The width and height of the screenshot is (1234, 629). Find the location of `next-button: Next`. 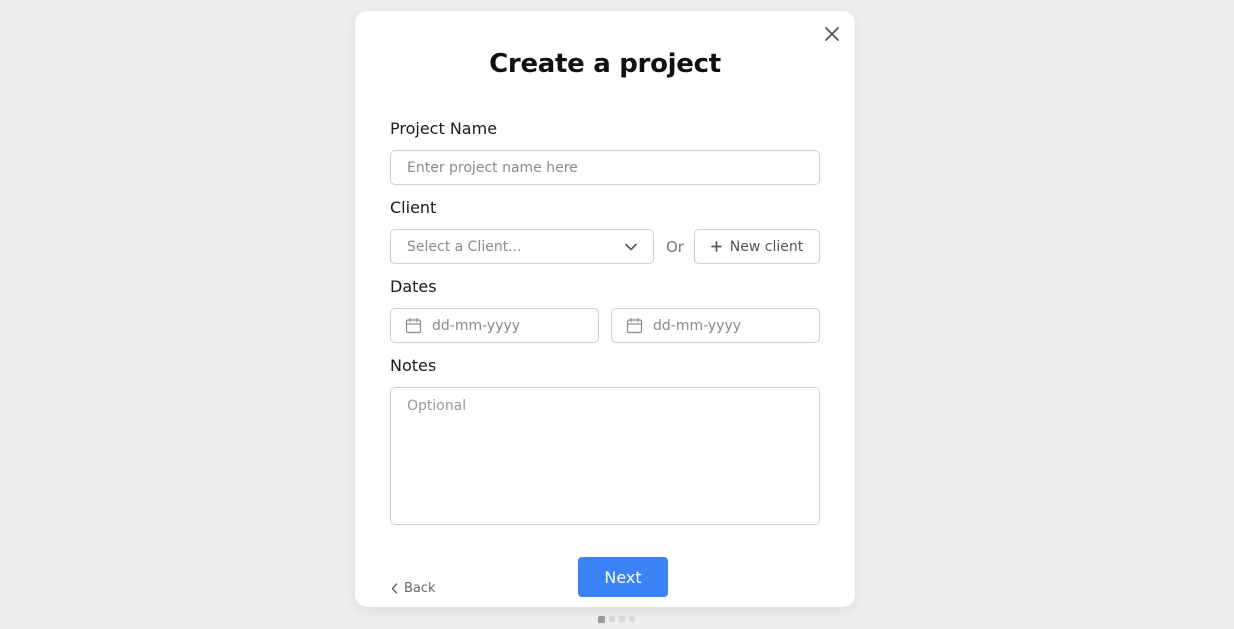

next-button: Next is located at coordinates (623, 577).